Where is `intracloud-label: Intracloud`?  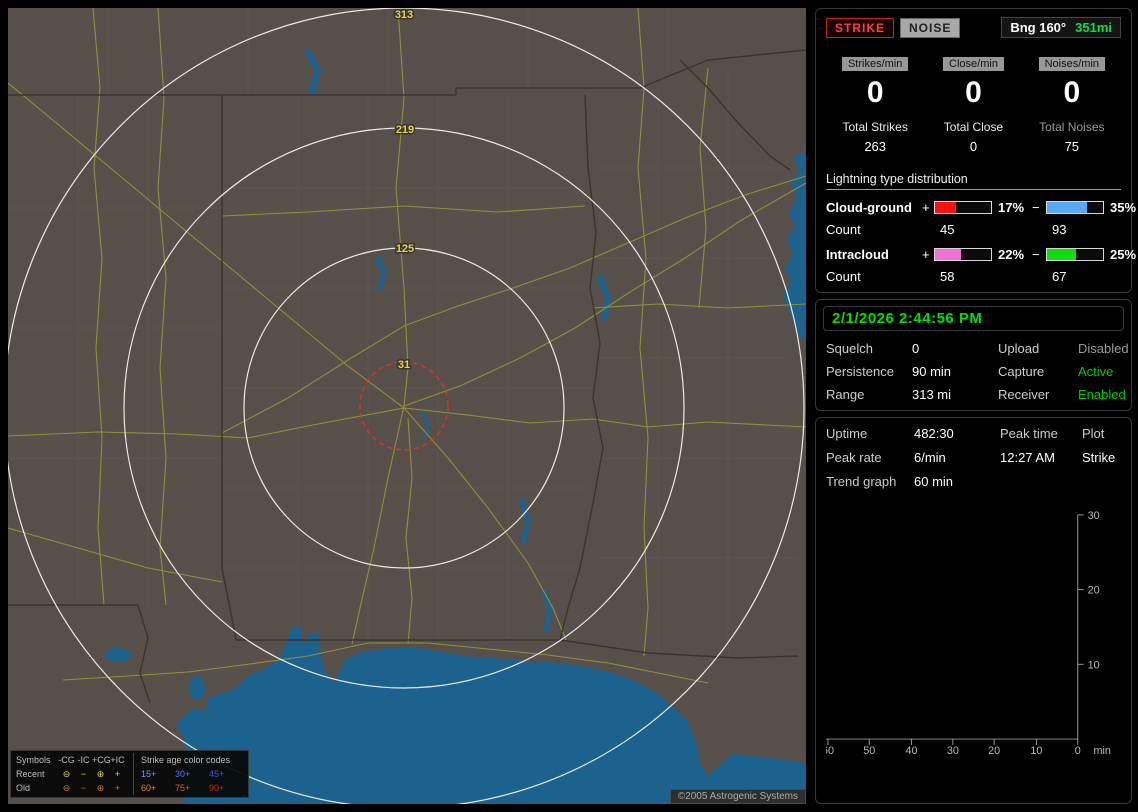
intracloud-label: Intracloud is located at coordinates (857, 254).